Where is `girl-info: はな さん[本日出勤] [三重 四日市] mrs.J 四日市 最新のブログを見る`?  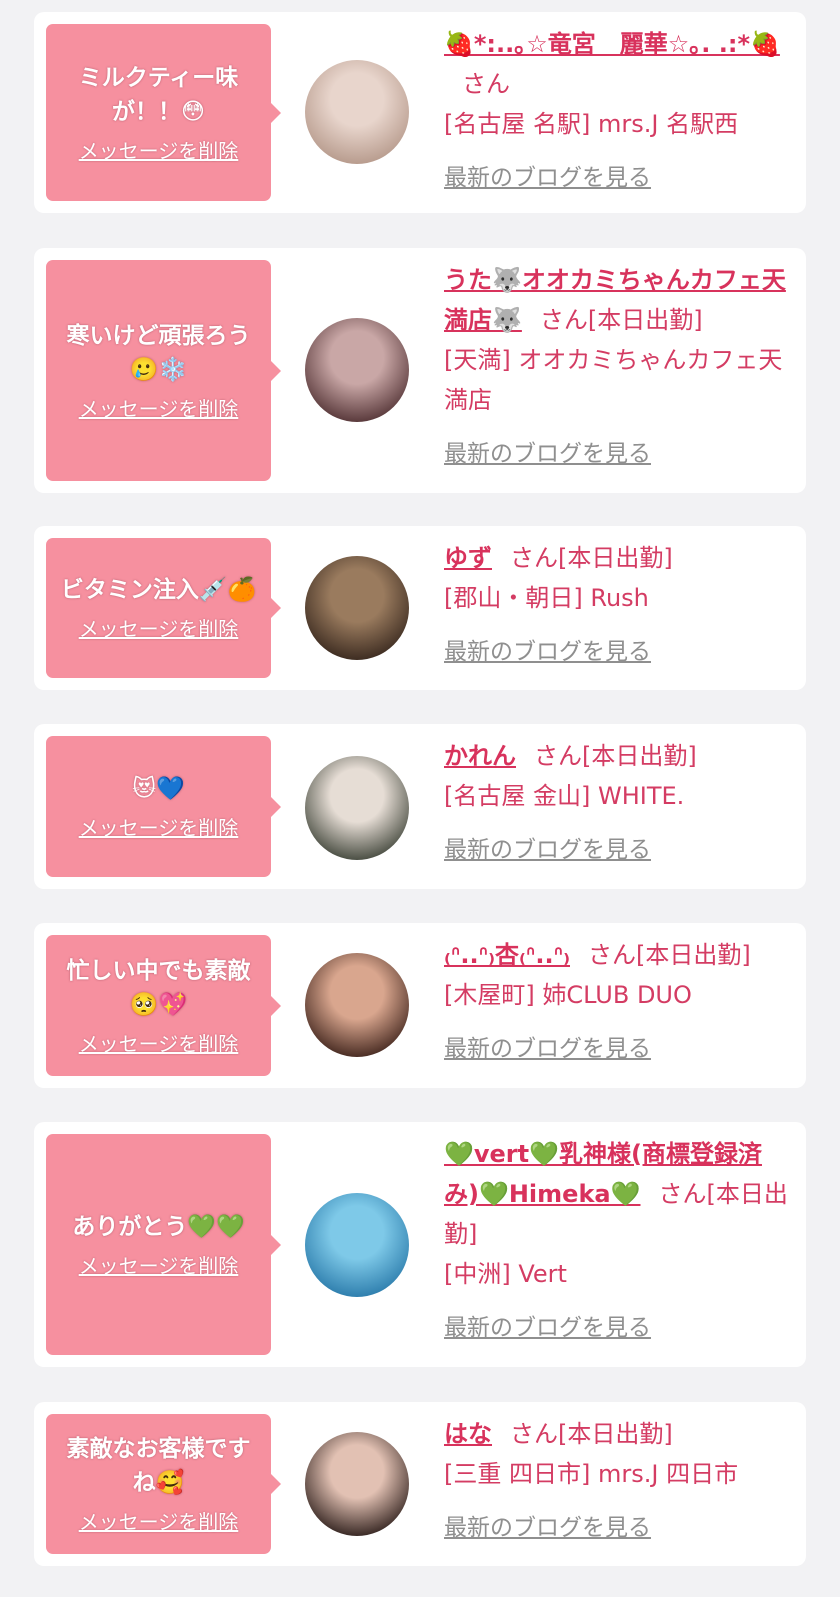 girl-info: はな さん[本日出勤] [三重 四日市] mrs.J 四日市 最新のブログを見る is located at coordinates (620, 1481).